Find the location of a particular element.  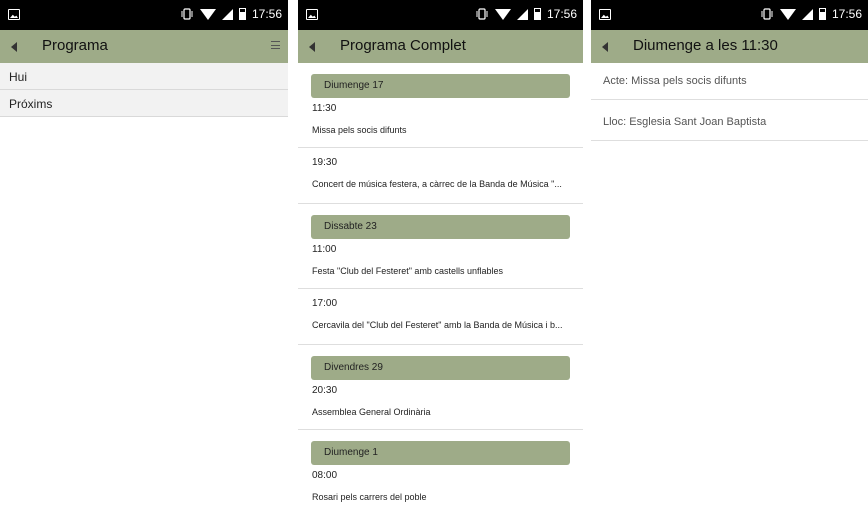

event-item: 20:30 Assemblea General Ordinària is located at coordinates (440, 405).